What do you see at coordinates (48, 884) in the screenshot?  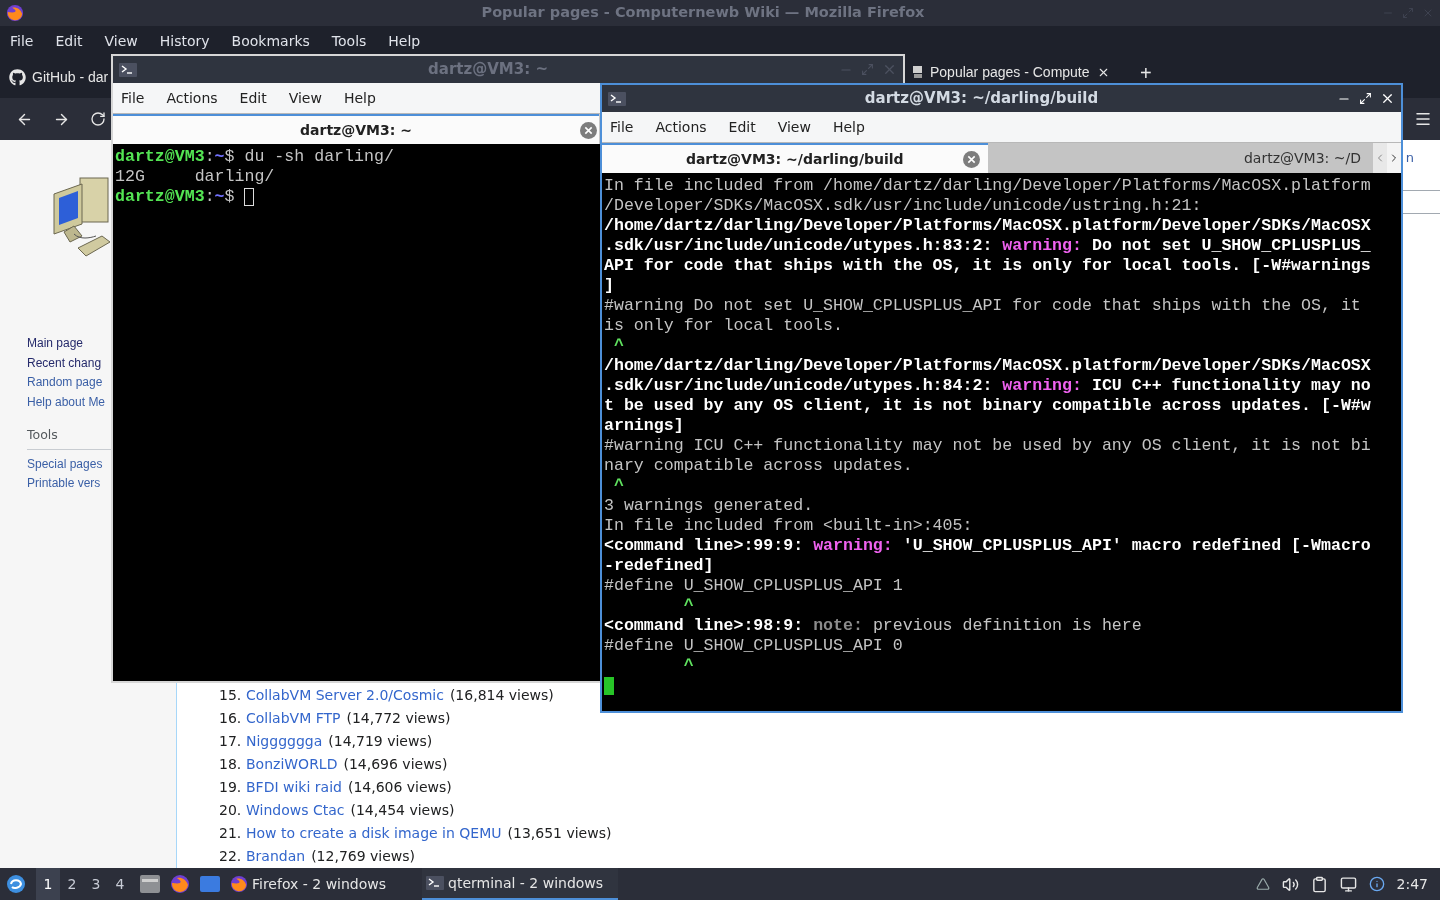 I see `workspace-button: 1` at bounding box center [48, 884].